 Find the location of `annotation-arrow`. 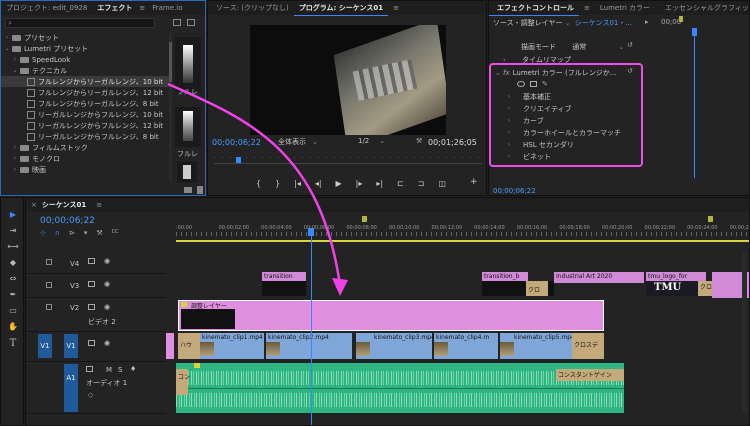

annotation-arrow is located at coordinates (257, 189).